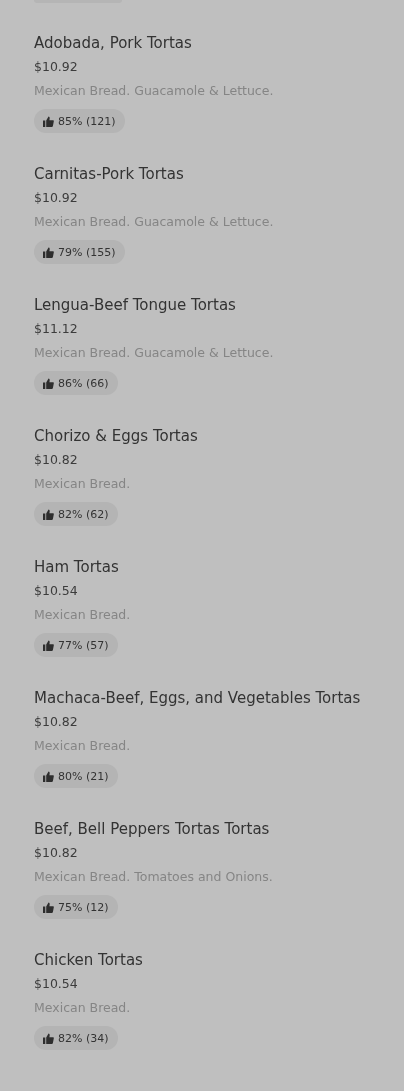  I want to click on rating-text: 79% (155), so click(87, 252).